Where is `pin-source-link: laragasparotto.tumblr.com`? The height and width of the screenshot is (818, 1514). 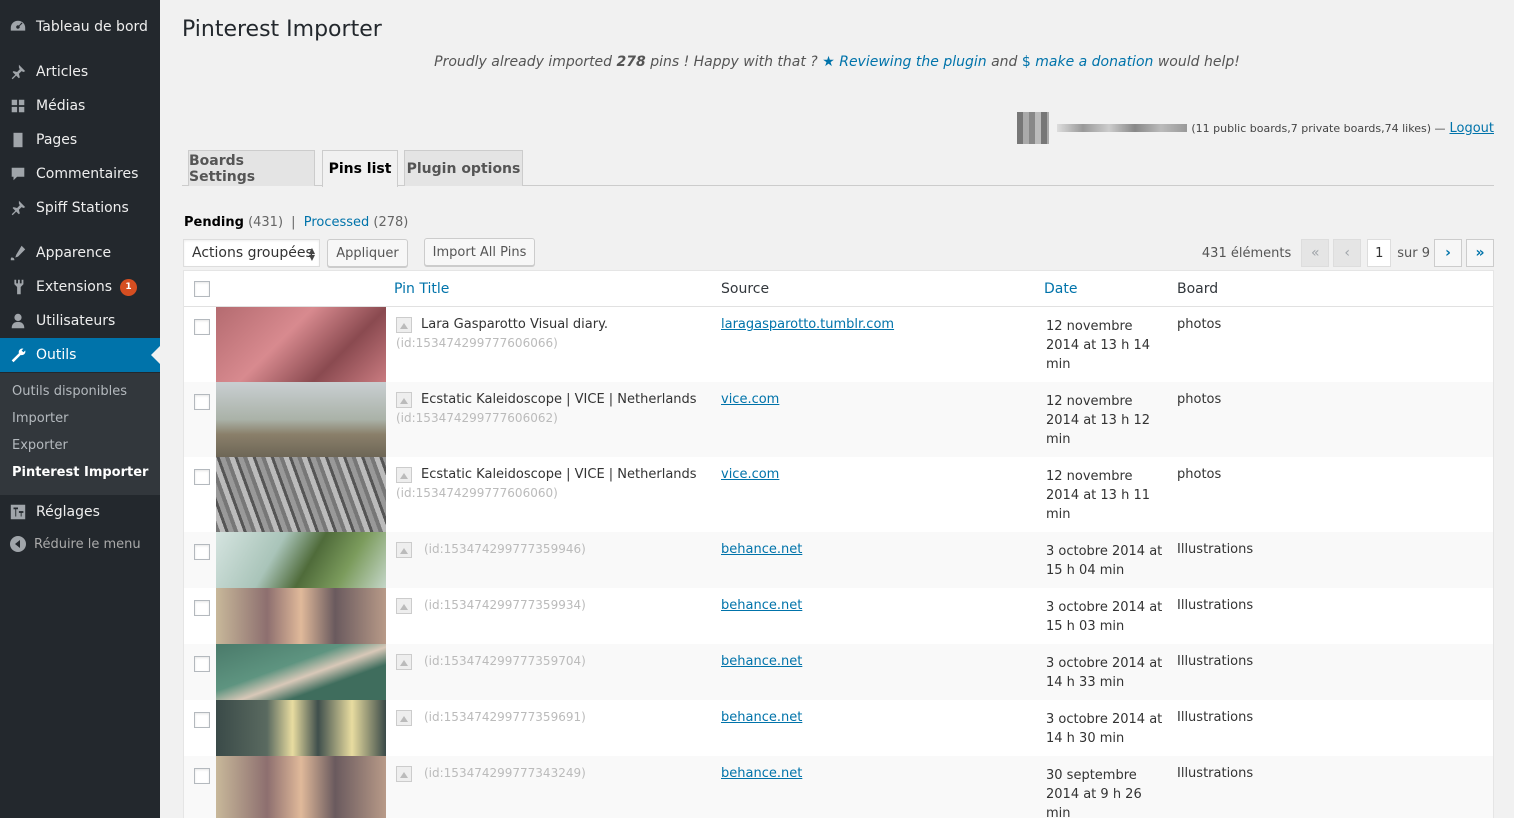
pin-source-link: laragasparotto.tumblr.com is located at coordinates (807, 324).